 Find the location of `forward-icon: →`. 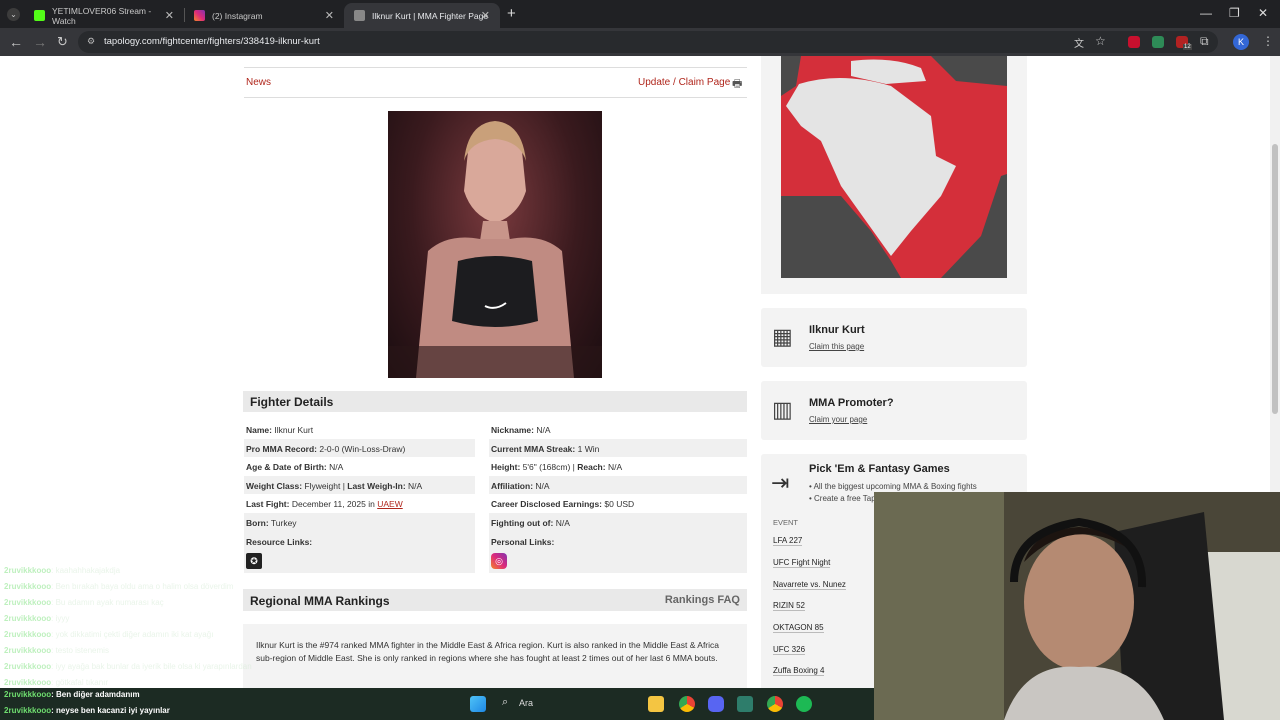

forward-icon: → is located at coordinates (40, 42).